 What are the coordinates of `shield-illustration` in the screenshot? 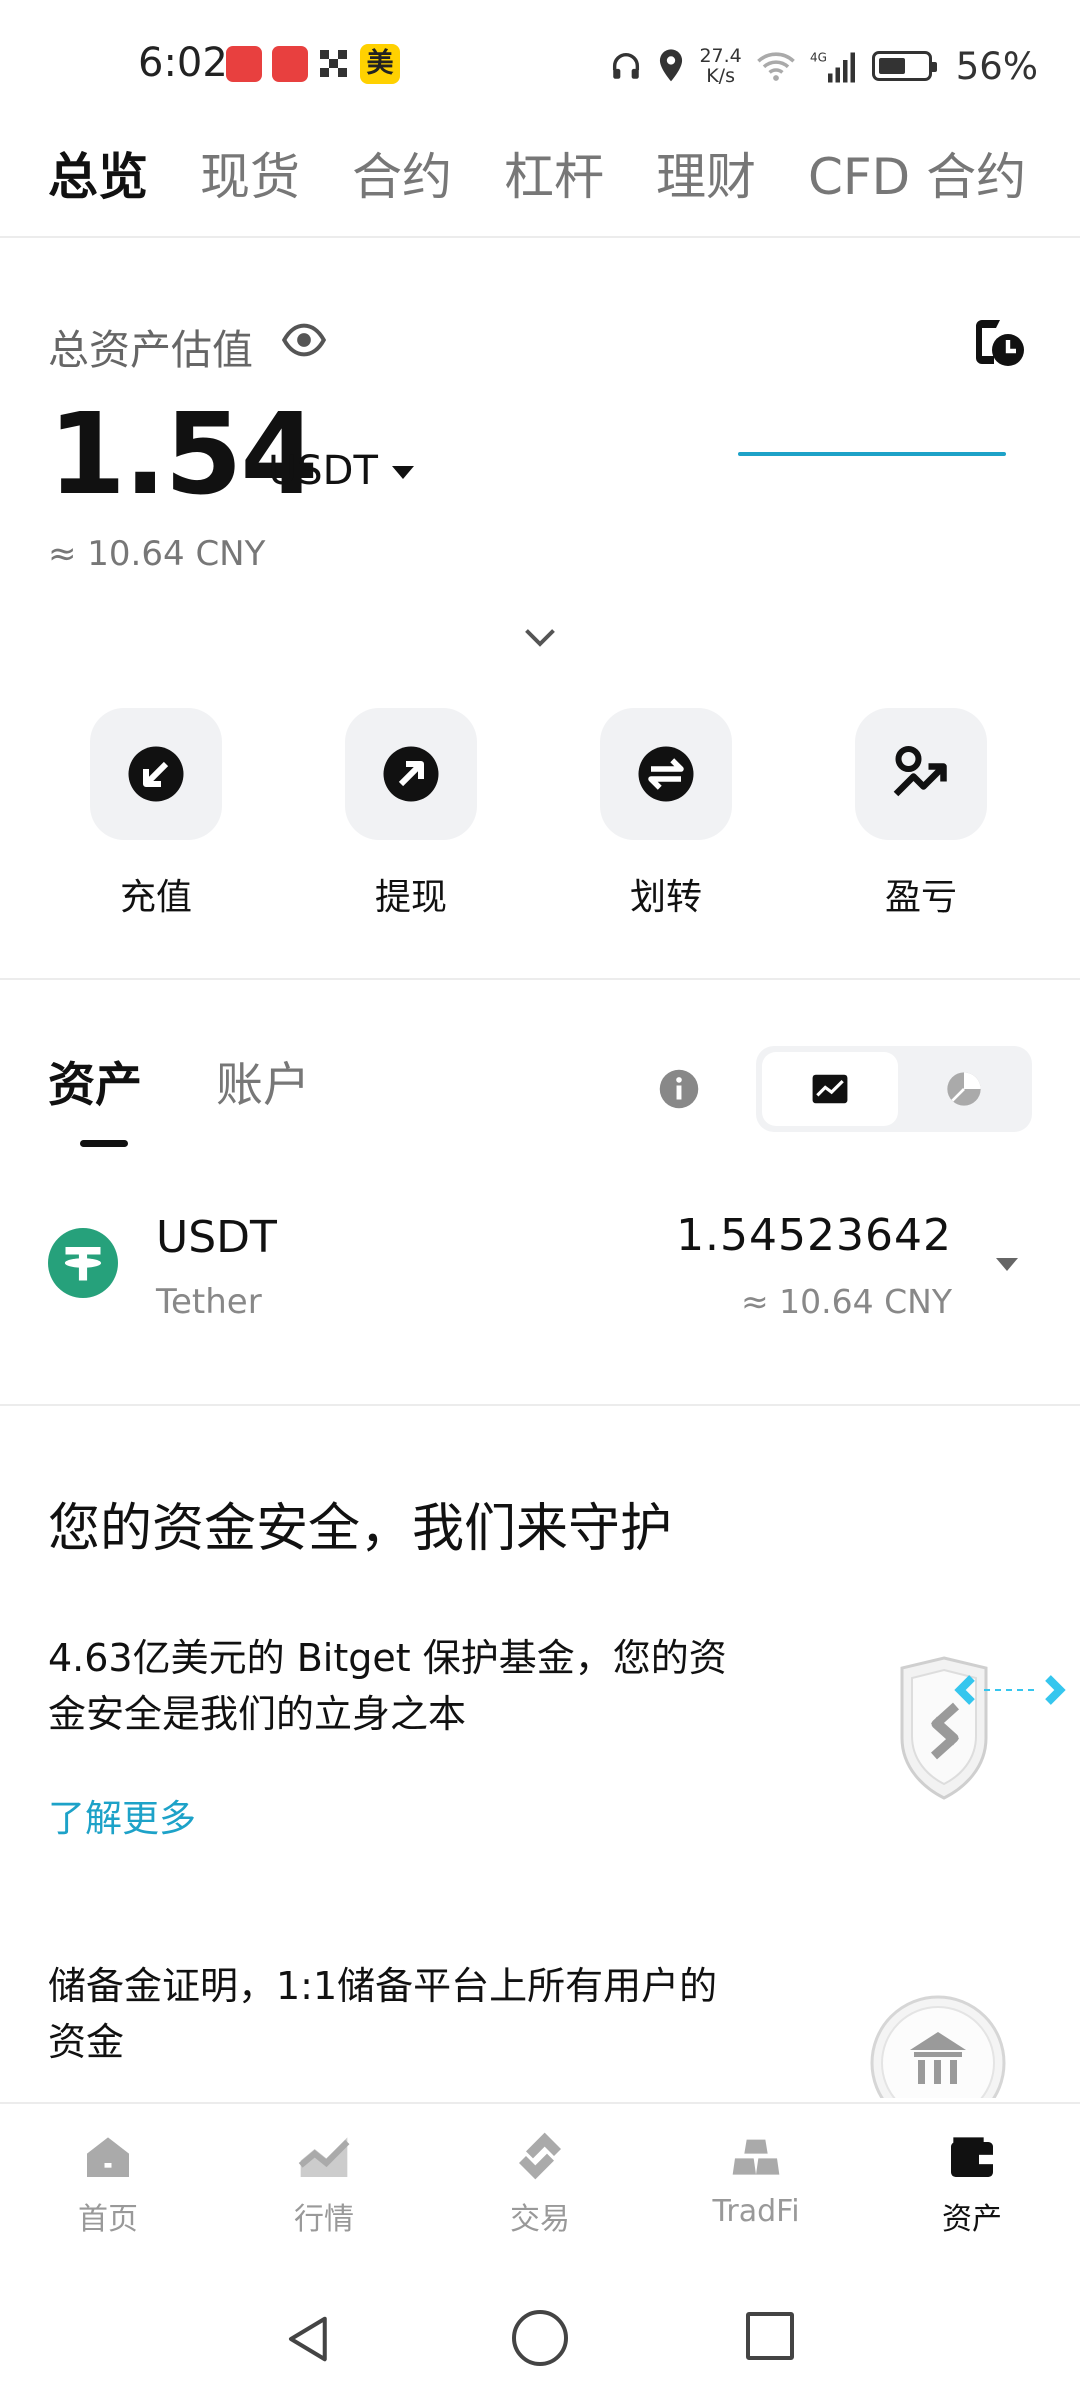 It's located at (983, 1728).